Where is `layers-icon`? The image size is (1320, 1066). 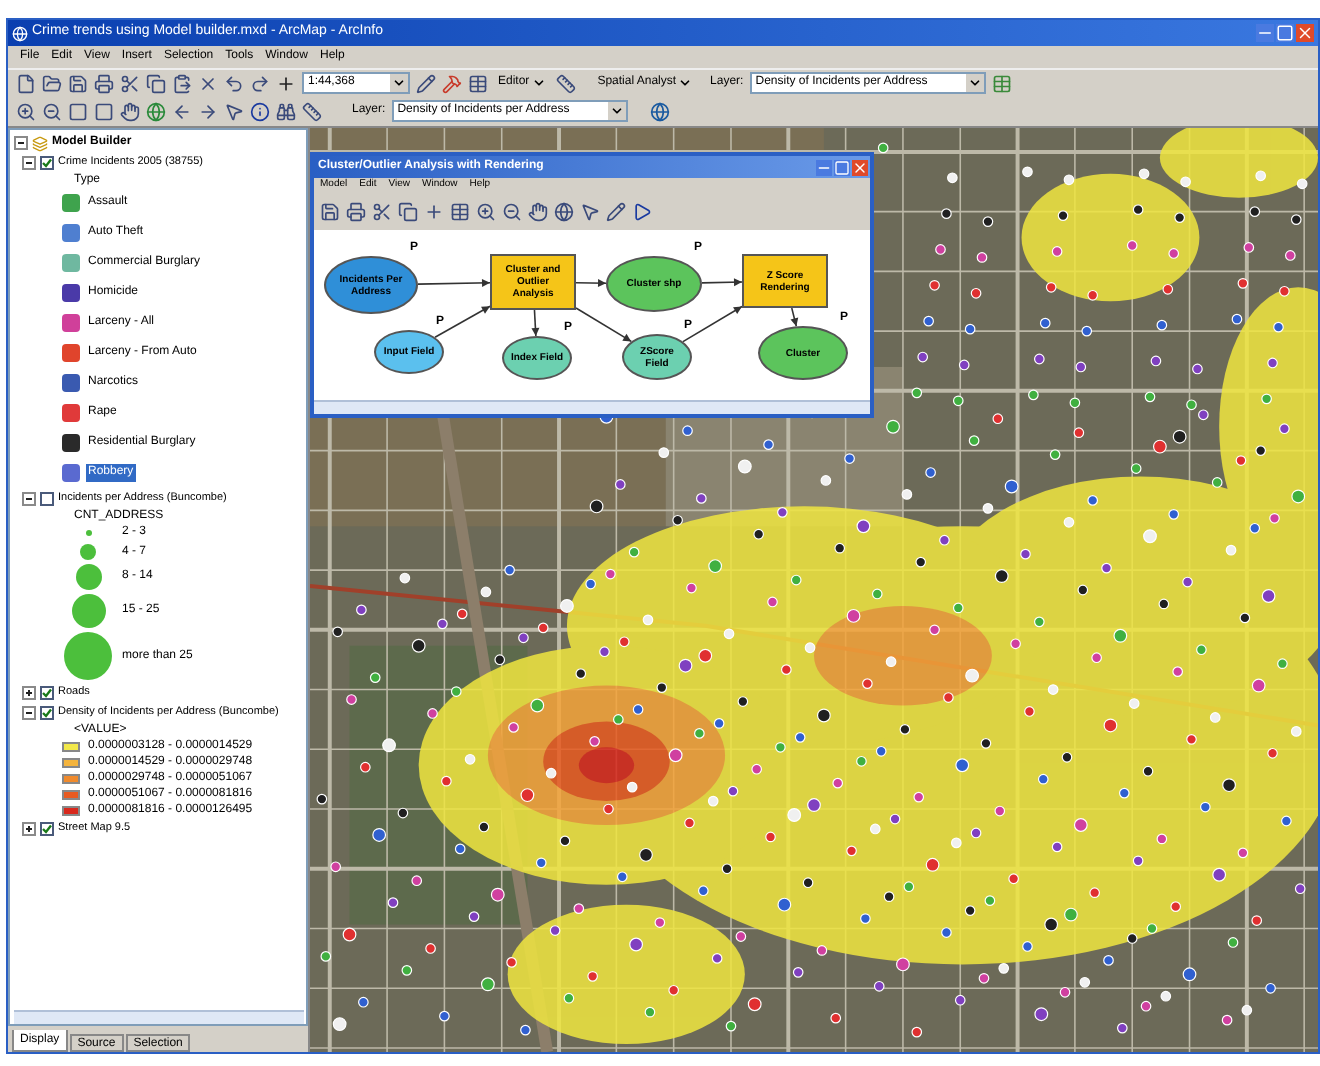 layers-icon is located at coordinates (40, 143).